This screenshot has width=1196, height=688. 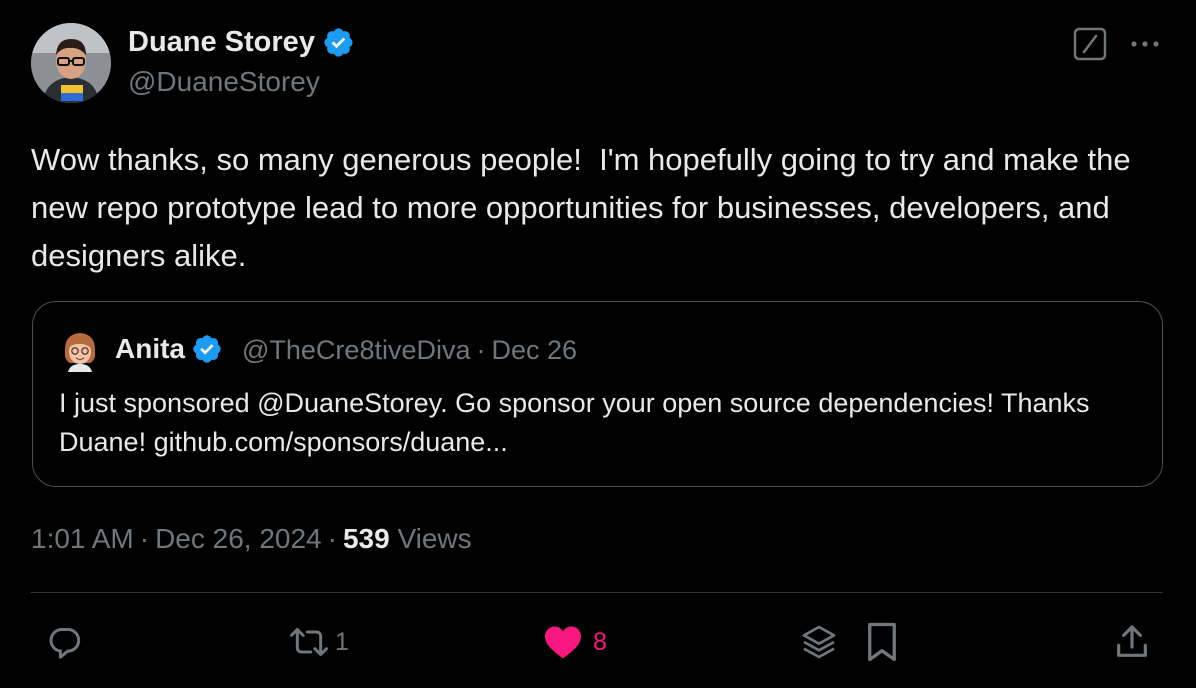 I want to click on quote-avatar, so click(x=80, y=351).